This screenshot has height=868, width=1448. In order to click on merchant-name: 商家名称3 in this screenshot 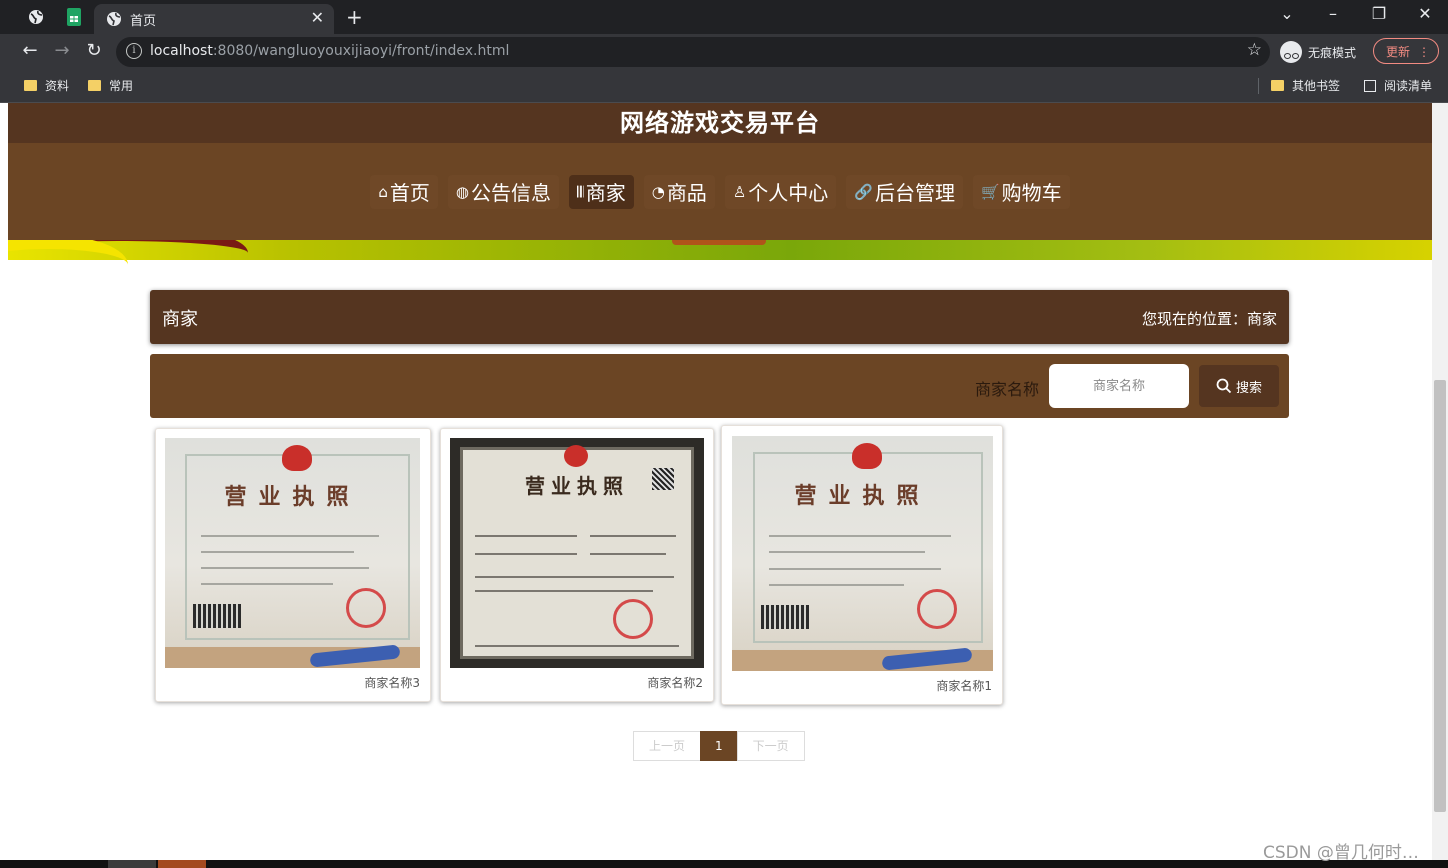, I will do `click(392, 683)`.